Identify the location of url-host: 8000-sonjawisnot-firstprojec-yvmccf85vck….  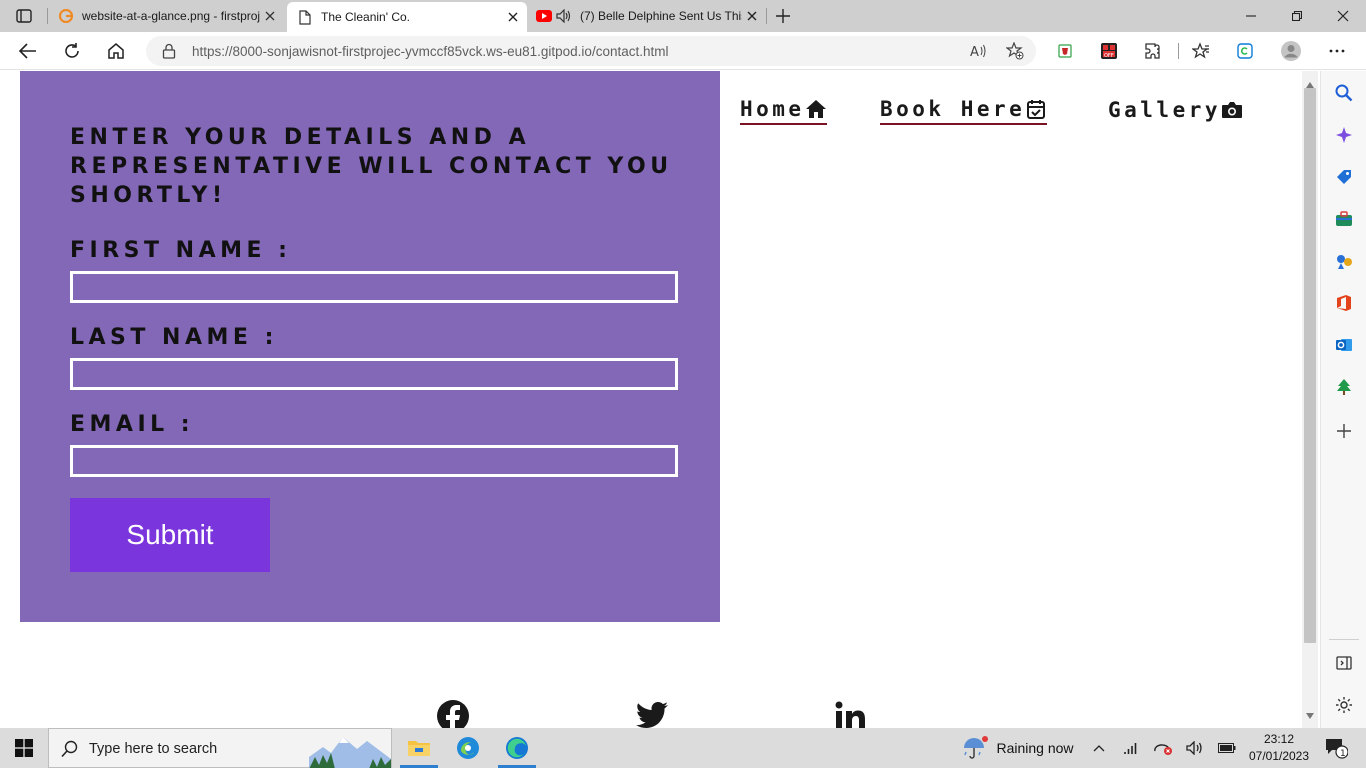
(412, 51).